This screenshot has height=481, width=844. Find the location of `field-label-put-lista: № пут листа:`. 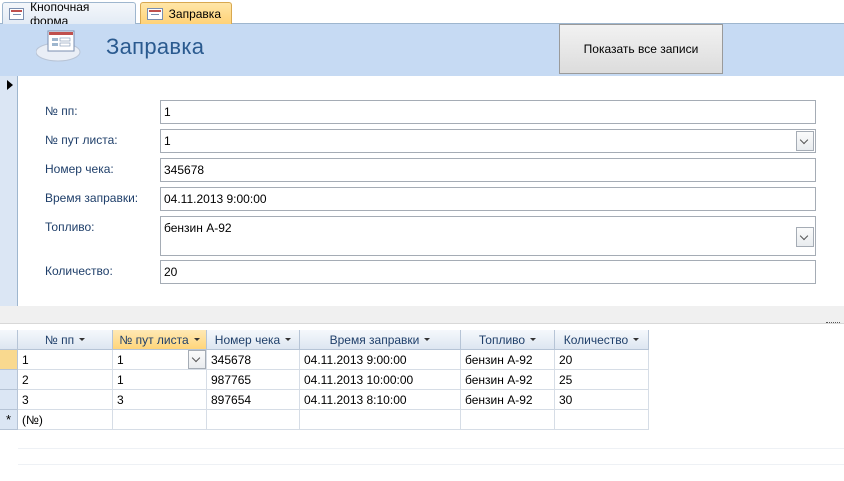

field-label-put-lista: № пут листа: is located at coordinates (81, 140).